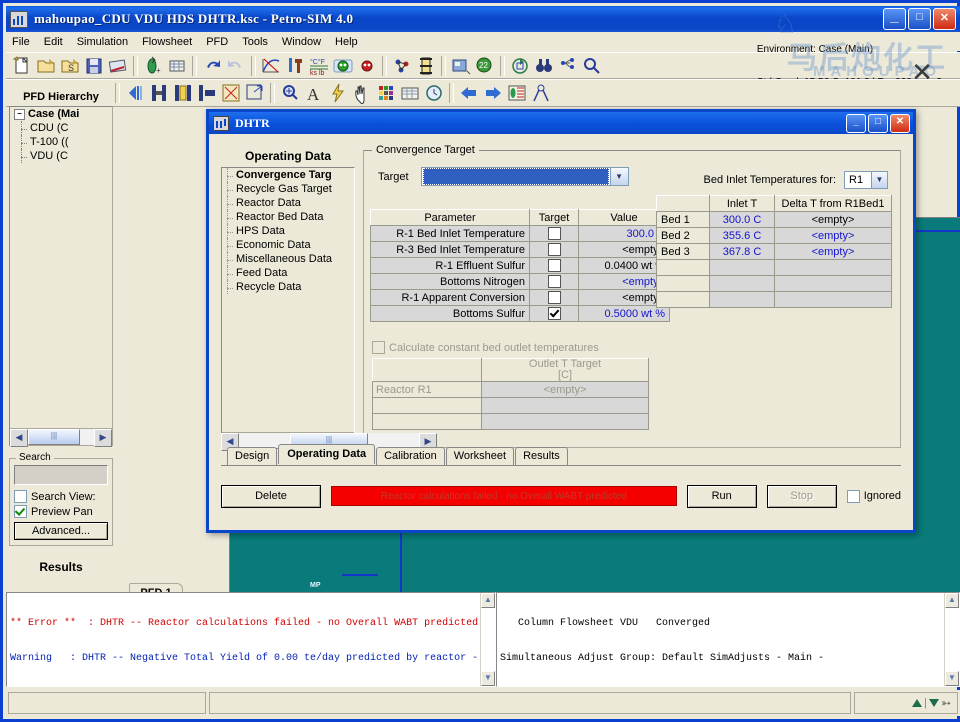  Describe the element at coordinates (288, 259) in the screenshot. I see `sidebar-item-miscellaneous-data: Miscellaneous Data` at that location.